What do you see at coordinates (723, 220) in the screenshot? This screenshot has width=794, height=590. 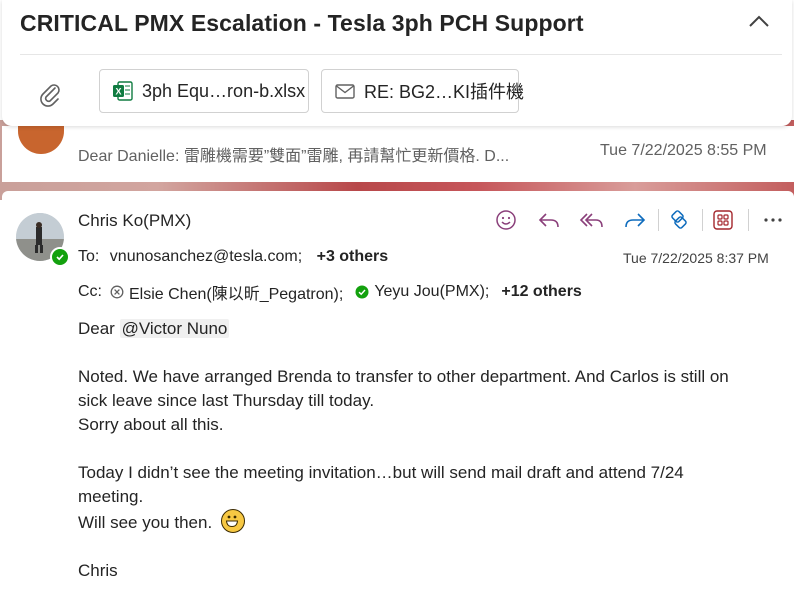 I see `apps-icon` at bounding box center [723, 220].